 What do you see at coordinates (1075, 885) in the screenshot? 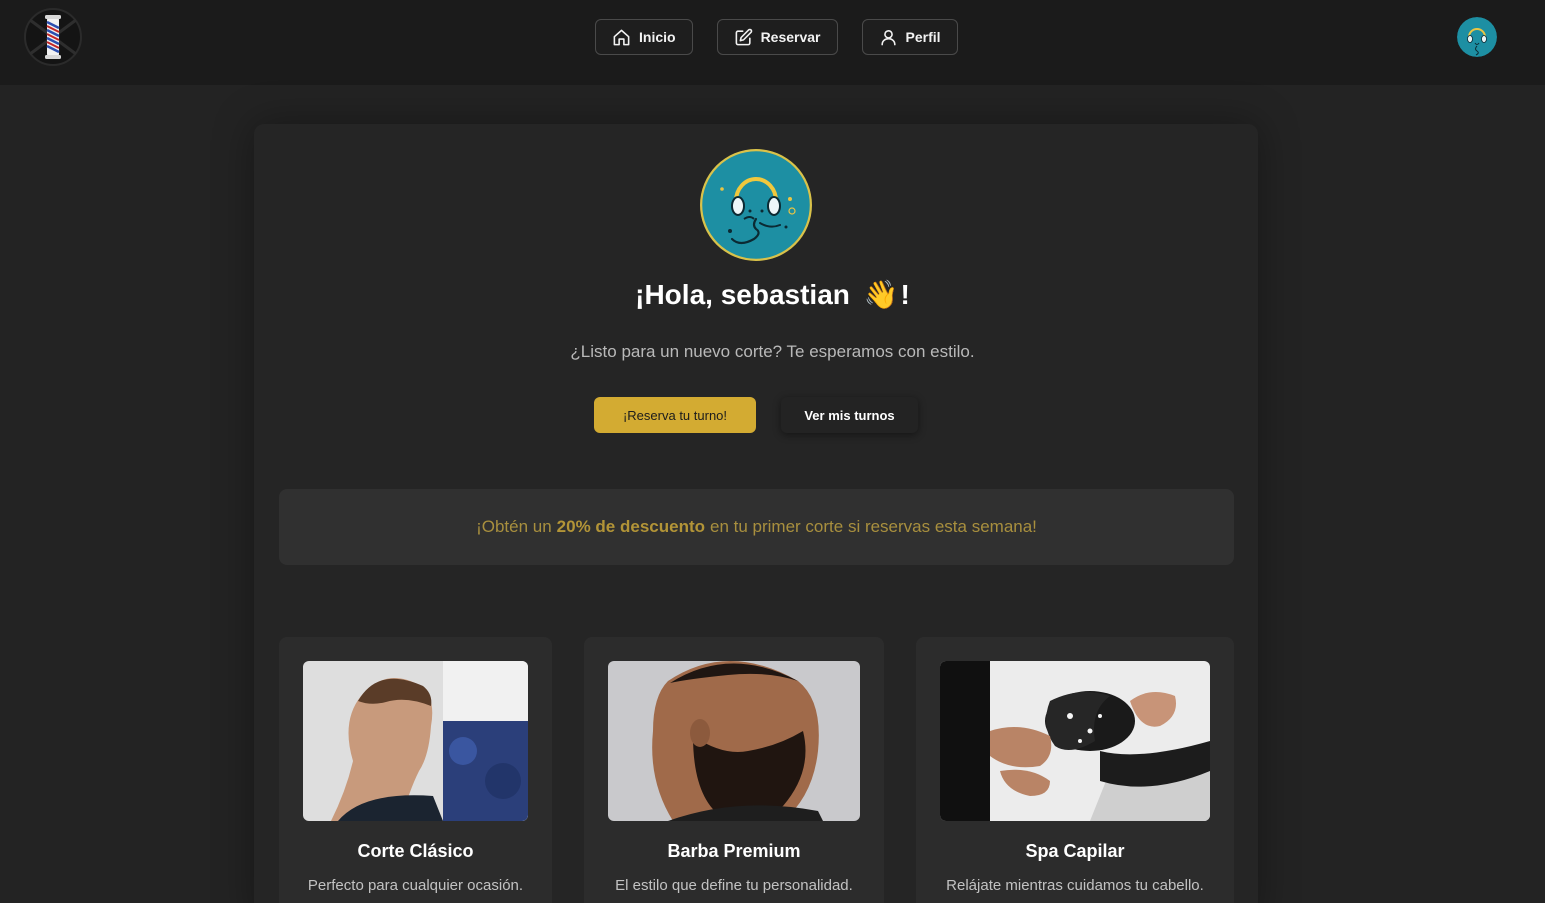
I see `service-description: Relájate mientras cuidamos tu cabello.` at bounding box center [1075, 885].